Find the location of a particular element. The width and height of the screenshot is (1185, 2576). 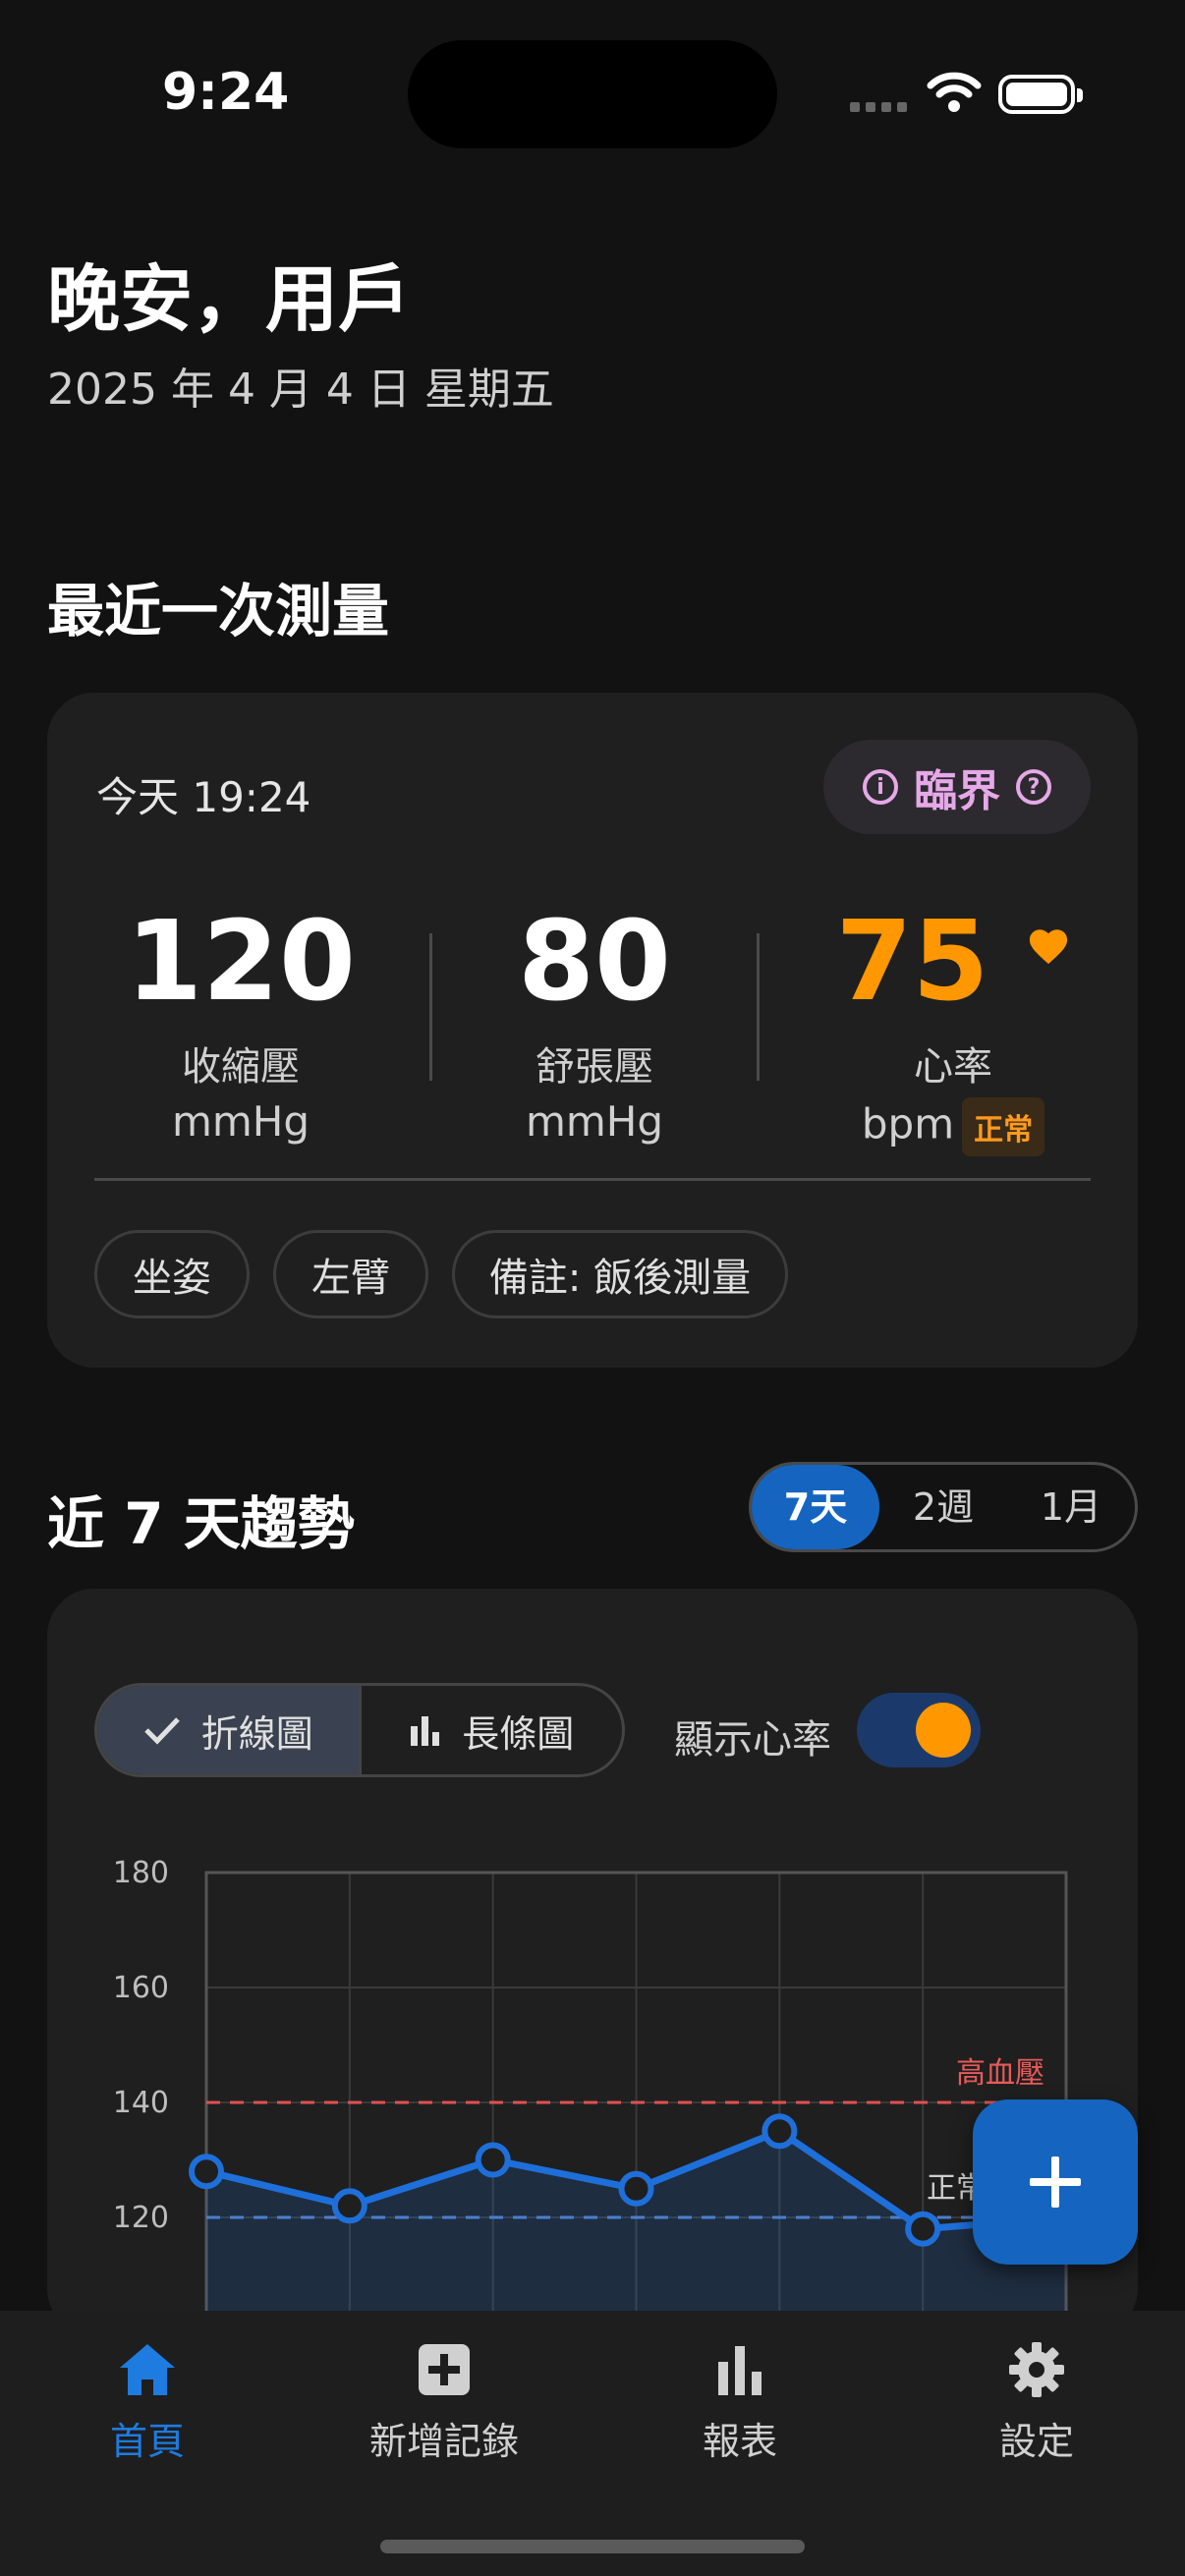

card-divider is located at coordinates (592, 1179).